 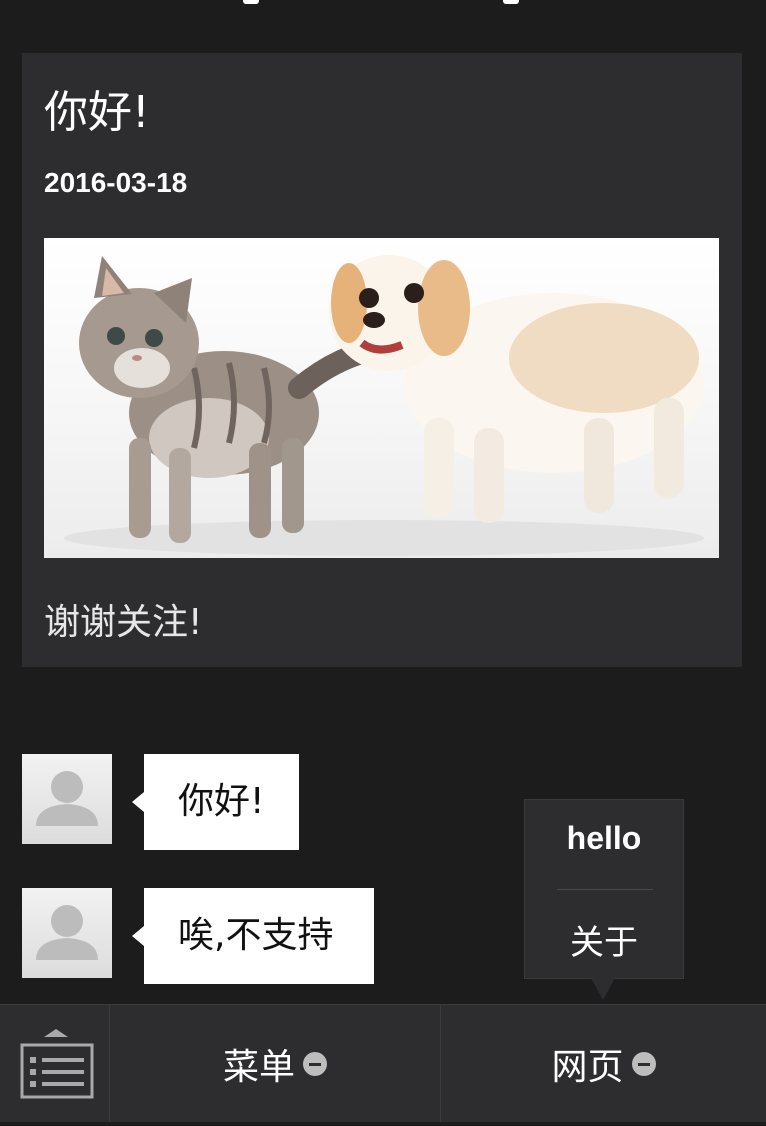 What do you see at coordinates (253, 936) in the screenshot?
I see `message-bubble: 唉,不支持` at bounding box center [253, 936].